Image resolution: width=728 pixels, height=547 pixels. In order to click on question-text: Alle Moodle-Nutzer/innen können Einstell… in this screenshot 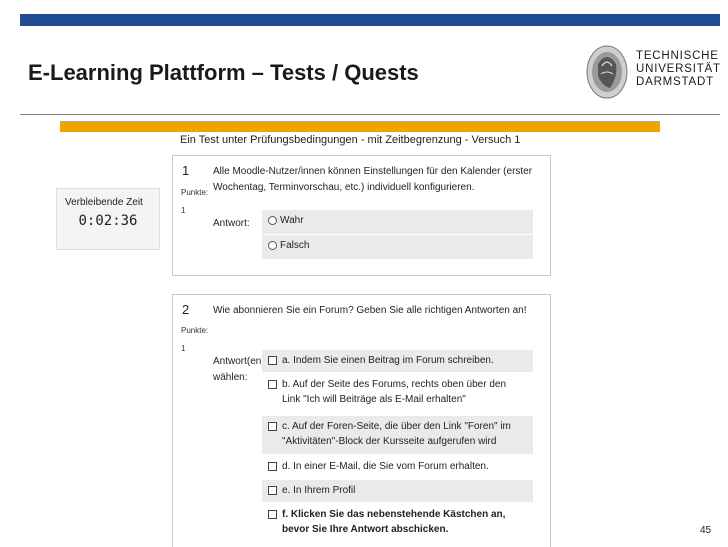, I will do `click(373, 179)`.